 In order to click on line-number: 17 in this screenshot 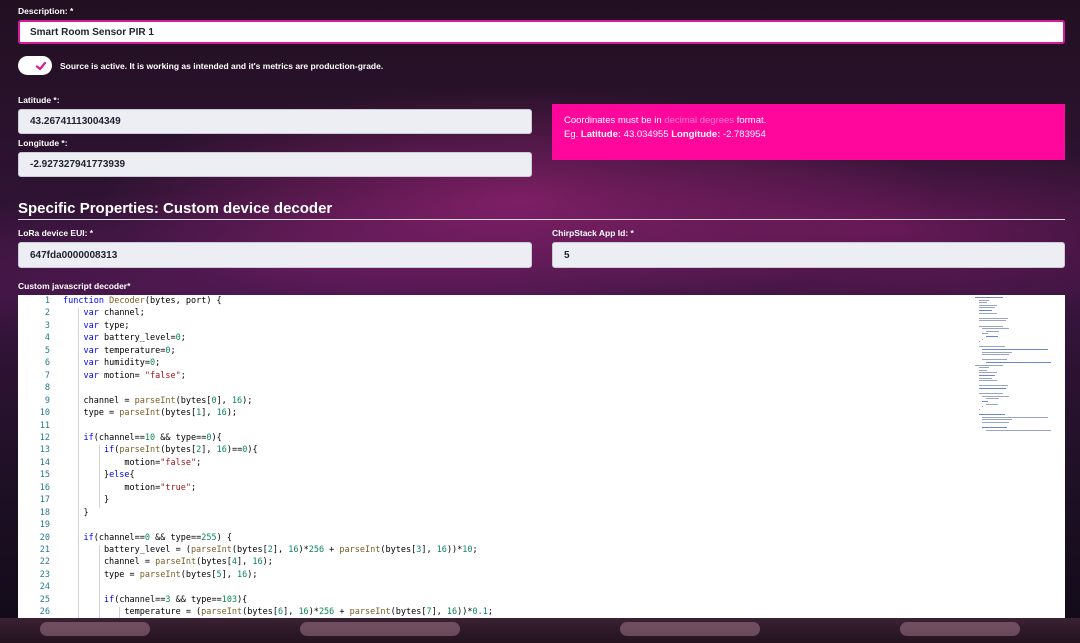, I will do `click(44, 500)`.